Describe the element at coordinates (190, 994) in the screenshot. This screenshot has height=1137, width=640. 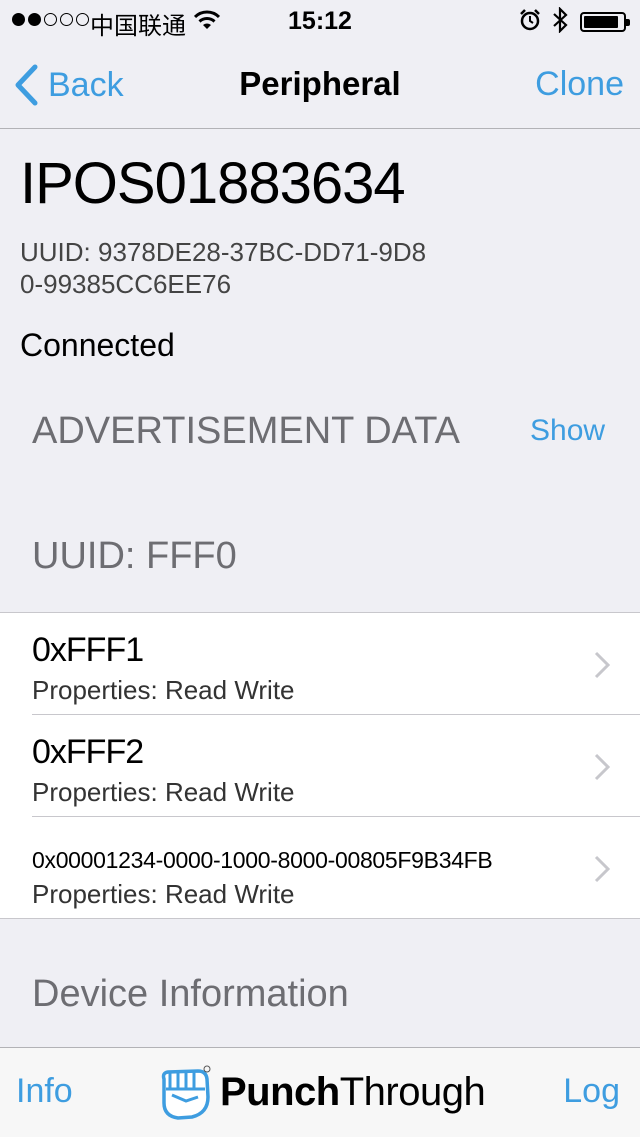
I see `device-information-header: Device Information` at that location.